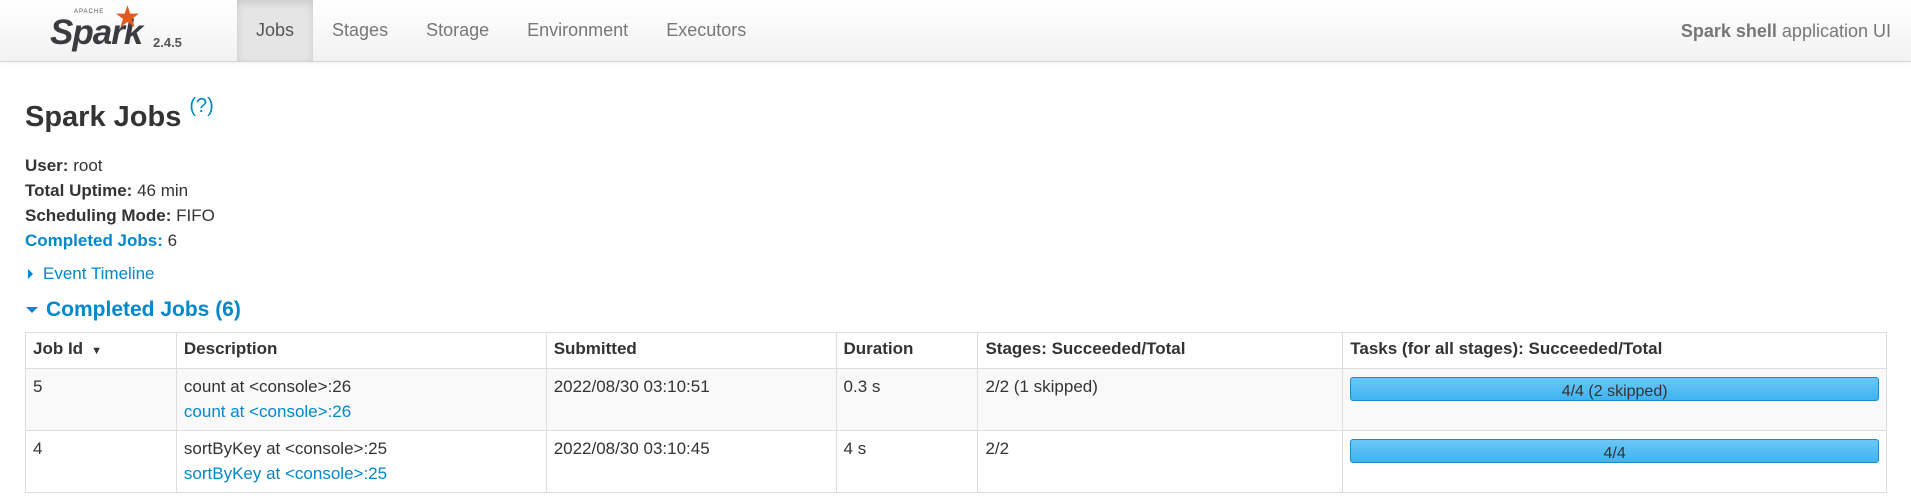 The width and height of the screenshot is (1911, 502). Describe the element at coordinates (691, 350) in the screenshot. I see `column-header-submitted: Submitted` at that location.